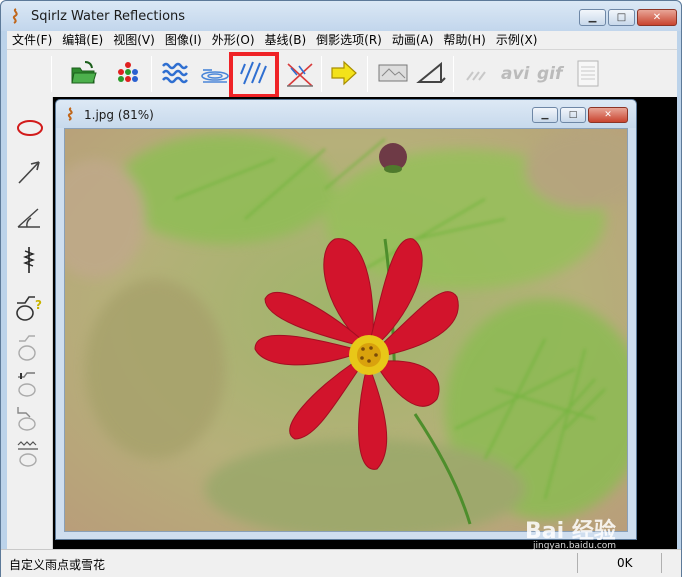 The width and height of the screenshot is (682, 577). I want to click on document-title: 1.jpg (81%), so click(119, 115).